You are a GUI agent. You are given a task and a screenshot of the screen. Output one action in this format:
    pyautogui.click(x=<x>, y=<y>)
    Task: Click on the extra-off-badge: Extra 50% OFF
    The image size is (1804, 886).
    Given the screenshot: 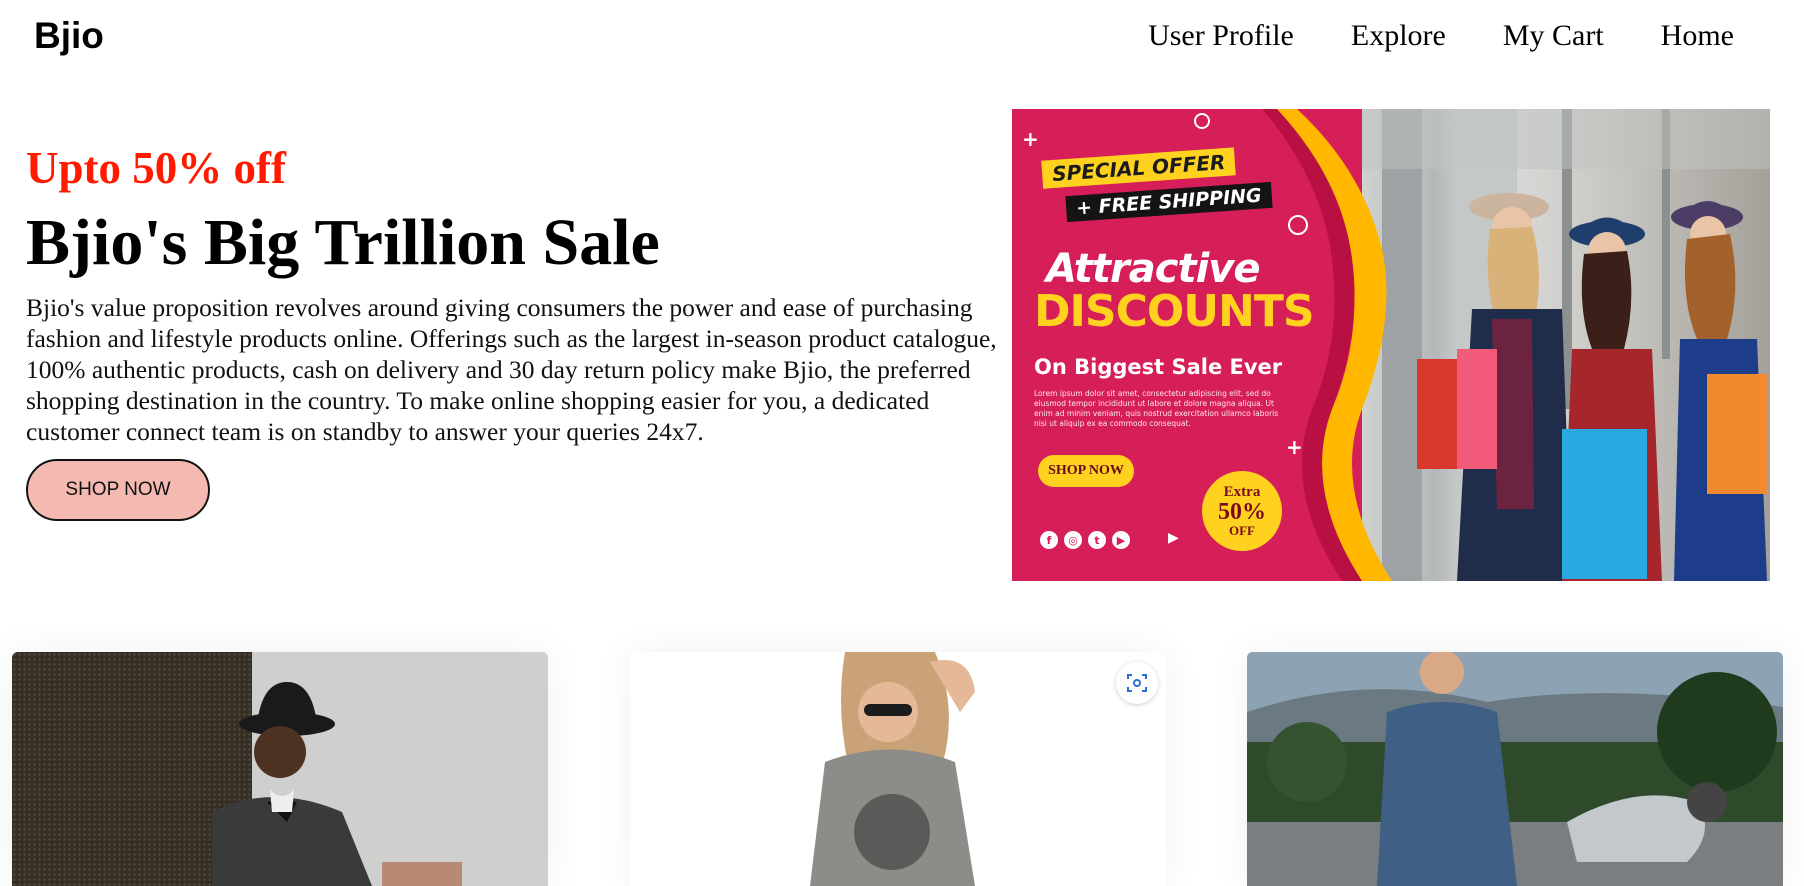 What is the action you would take?
    pyautogui.click(x=1242, y=511)
    